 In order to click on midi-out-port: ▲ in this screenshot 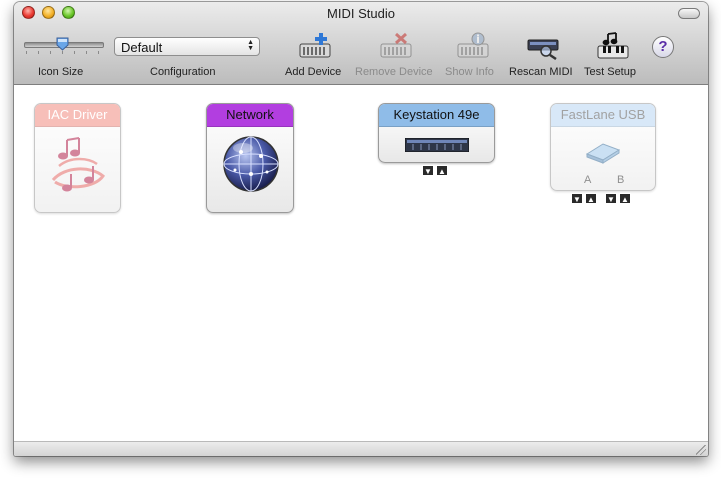, I will do `click(442, 170)`.